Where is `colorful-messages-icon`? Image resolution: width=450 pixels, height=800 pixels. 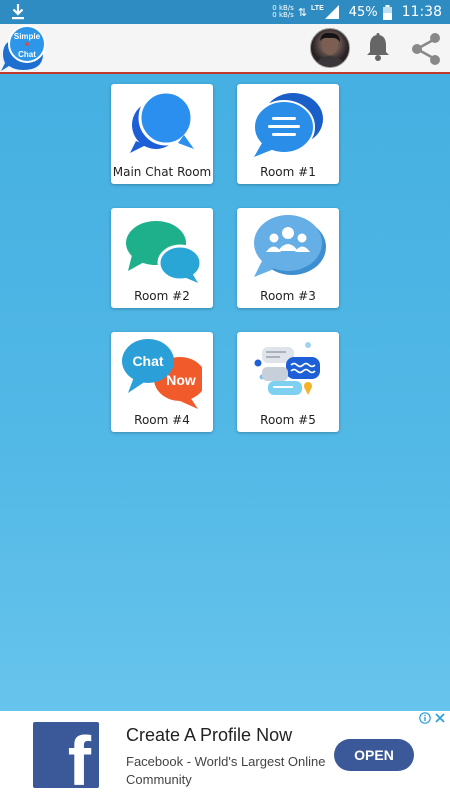 colorful-messages-icon is located at coordinates (287, 368).